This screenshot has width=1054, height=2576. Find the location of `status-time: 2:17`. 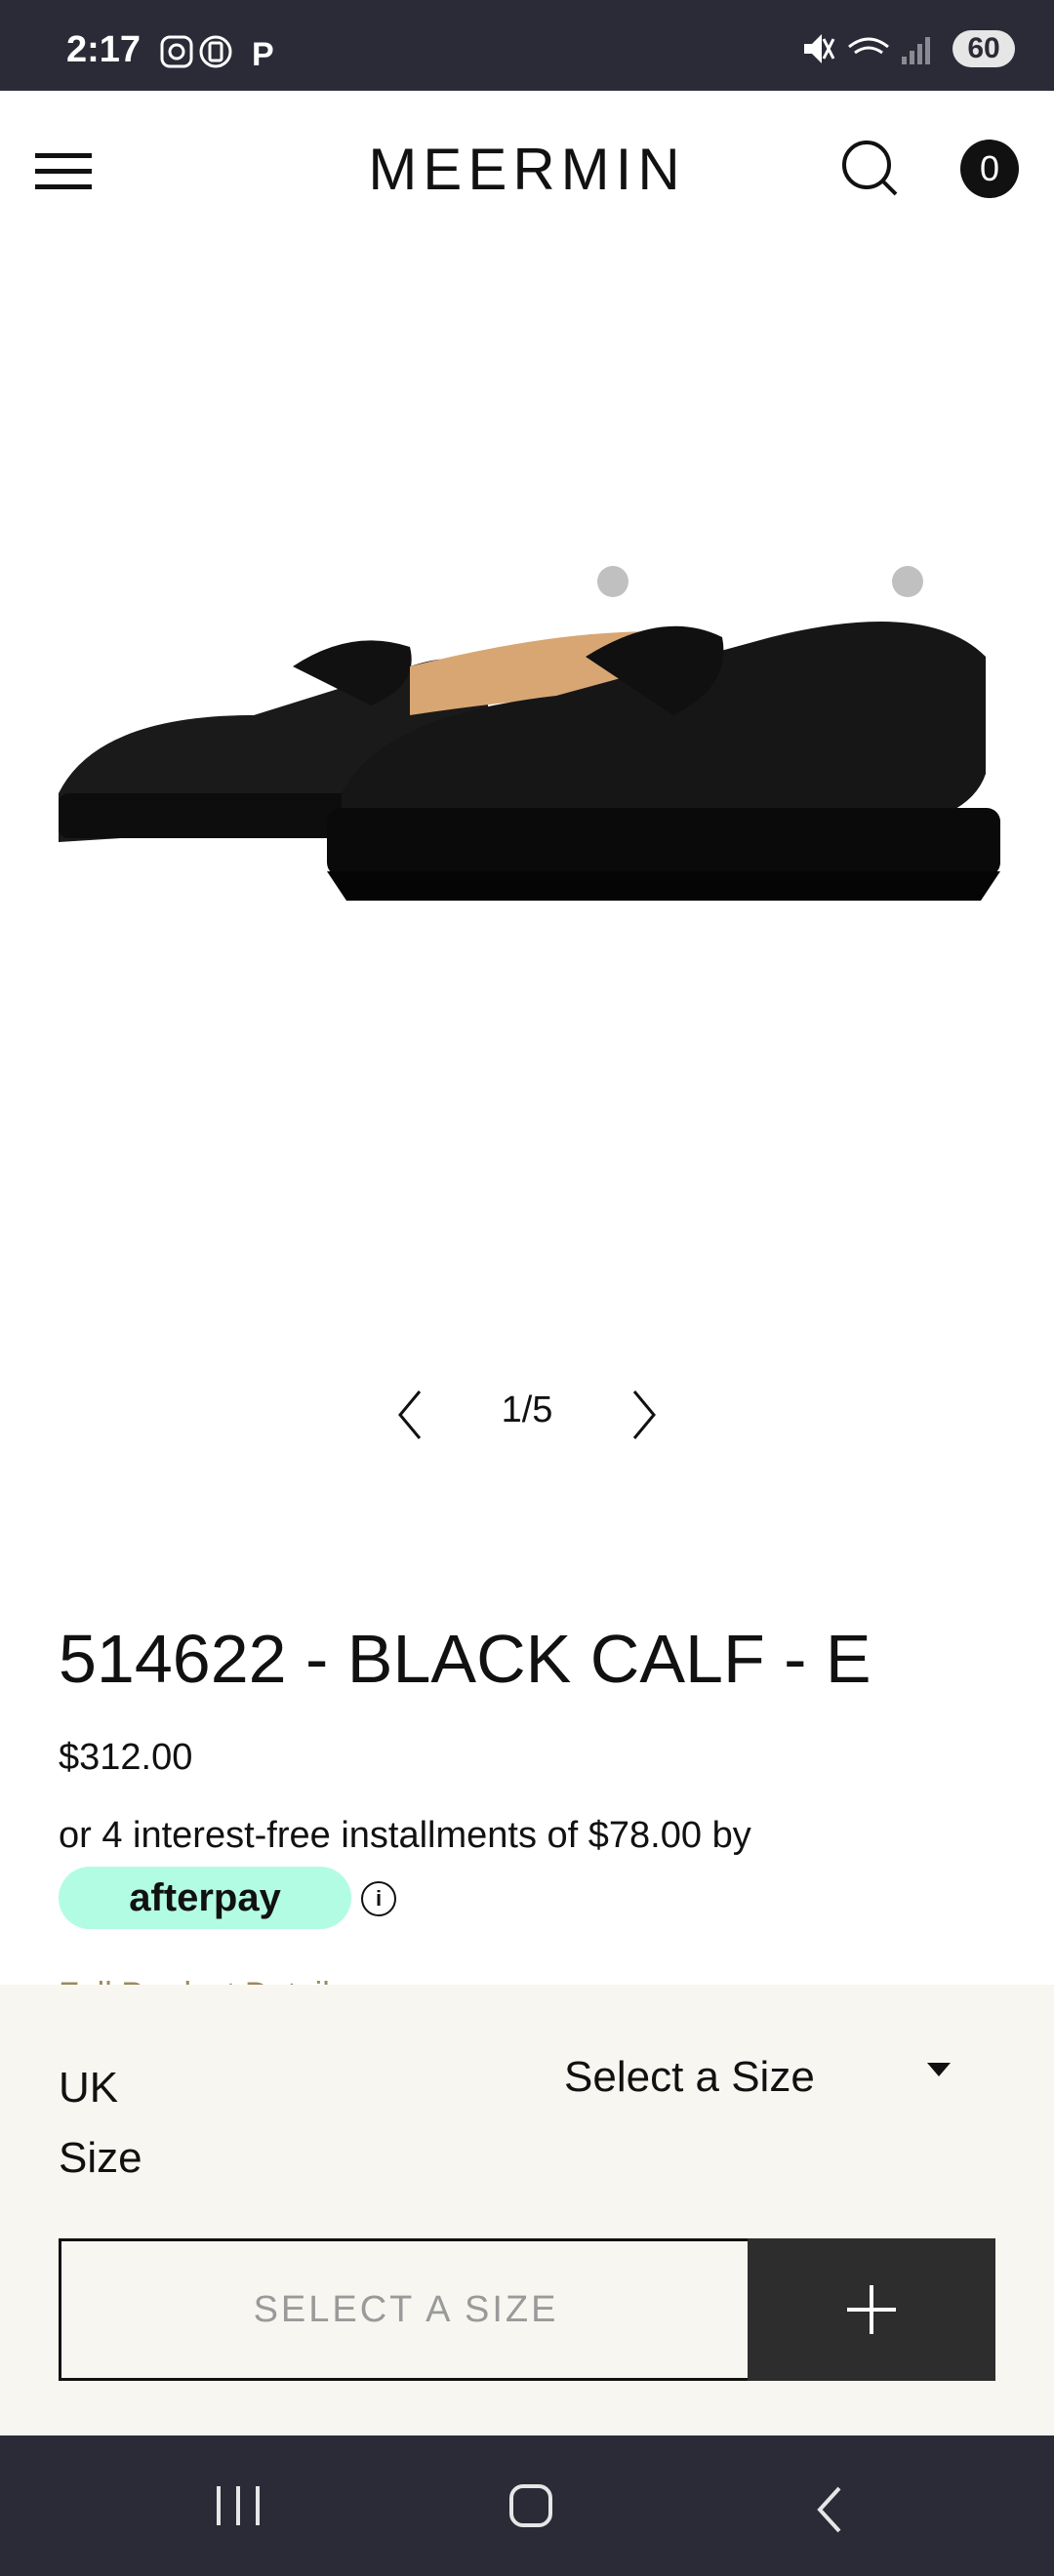

status-time: 2:17 is located at coordinates (104, 49).